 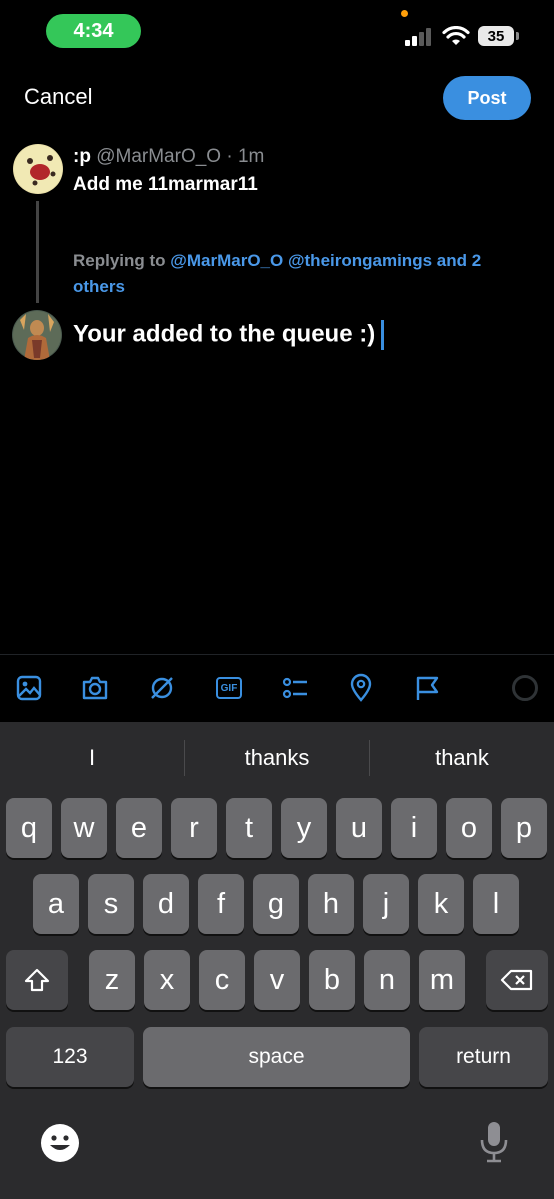 What do you see at coordinates (295, 688) in the screenshot?
I see `poll-icon` at bounding box center [295, 688].